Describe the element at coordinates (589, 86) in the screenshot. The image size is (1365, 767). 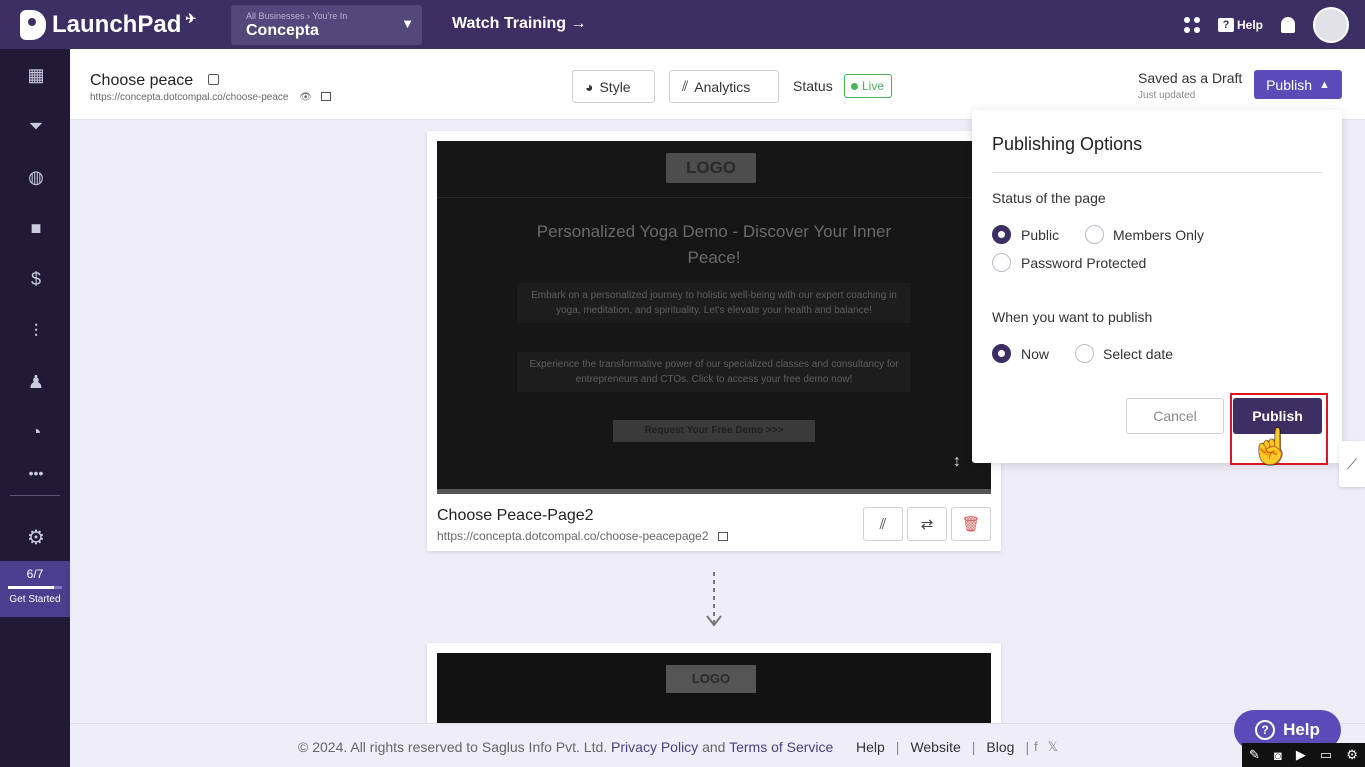
I see `palette-icon: ◕` at that location.